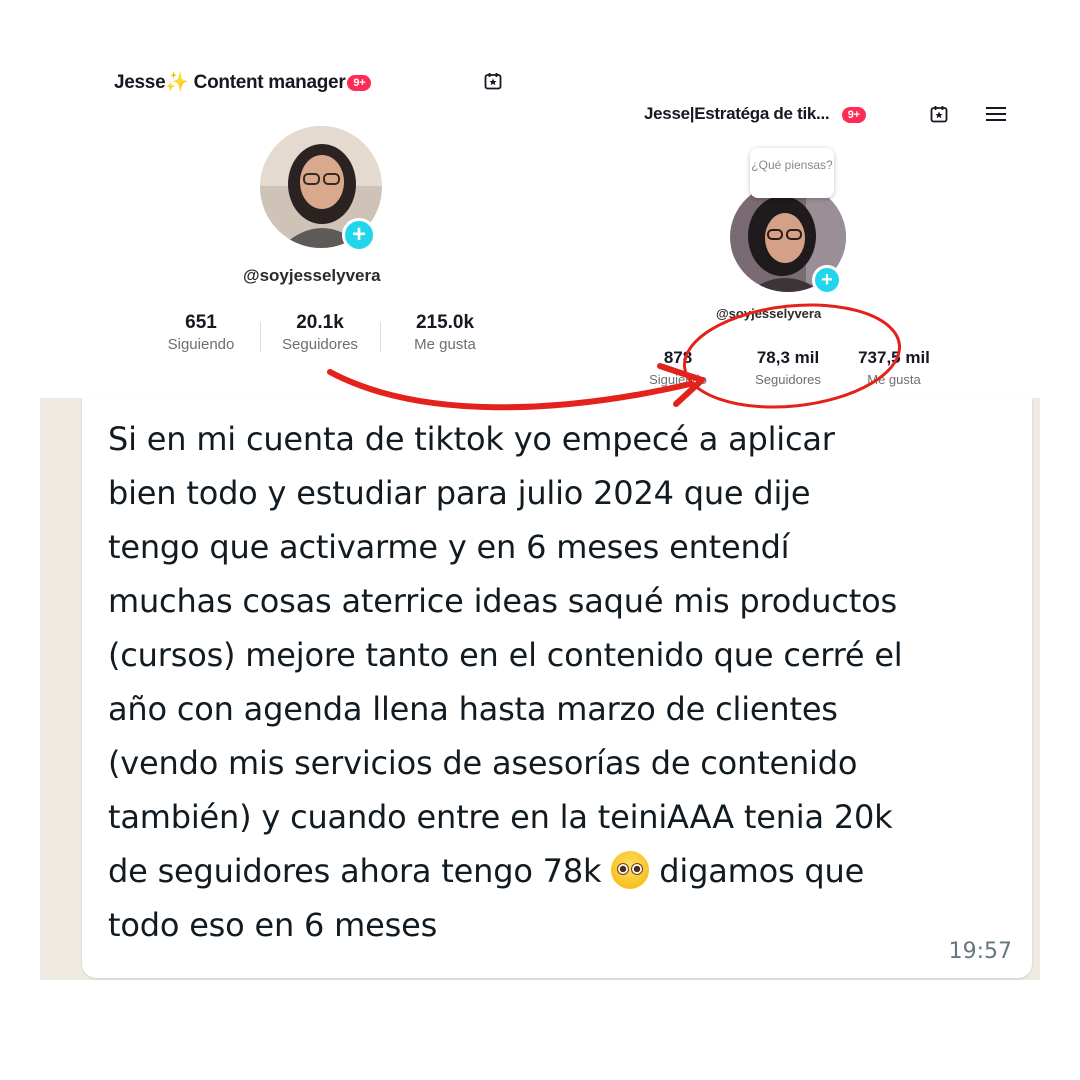  I want to click on stat-likes: 215.0k Me gusta, so click(445, 332).